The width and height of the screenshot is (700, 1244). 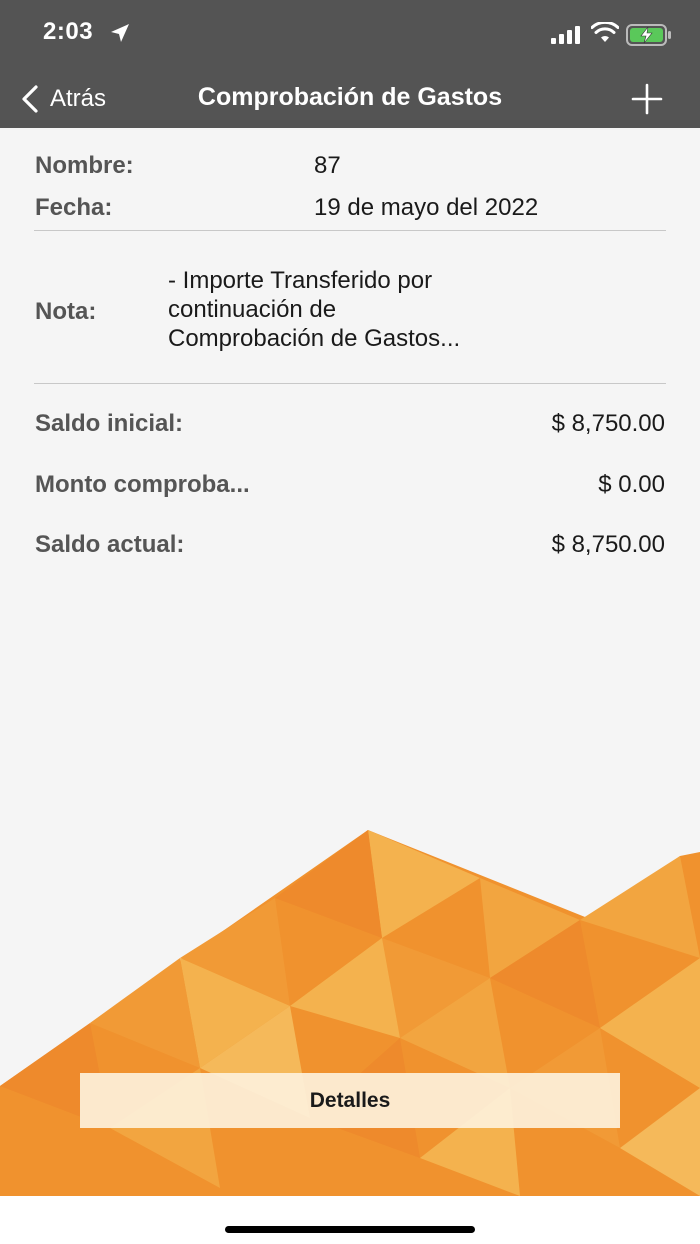 What do you see at coordinates (68, 31) in the screenshot?
I see `status-time: 2:03` at bounding box center [68, 31].